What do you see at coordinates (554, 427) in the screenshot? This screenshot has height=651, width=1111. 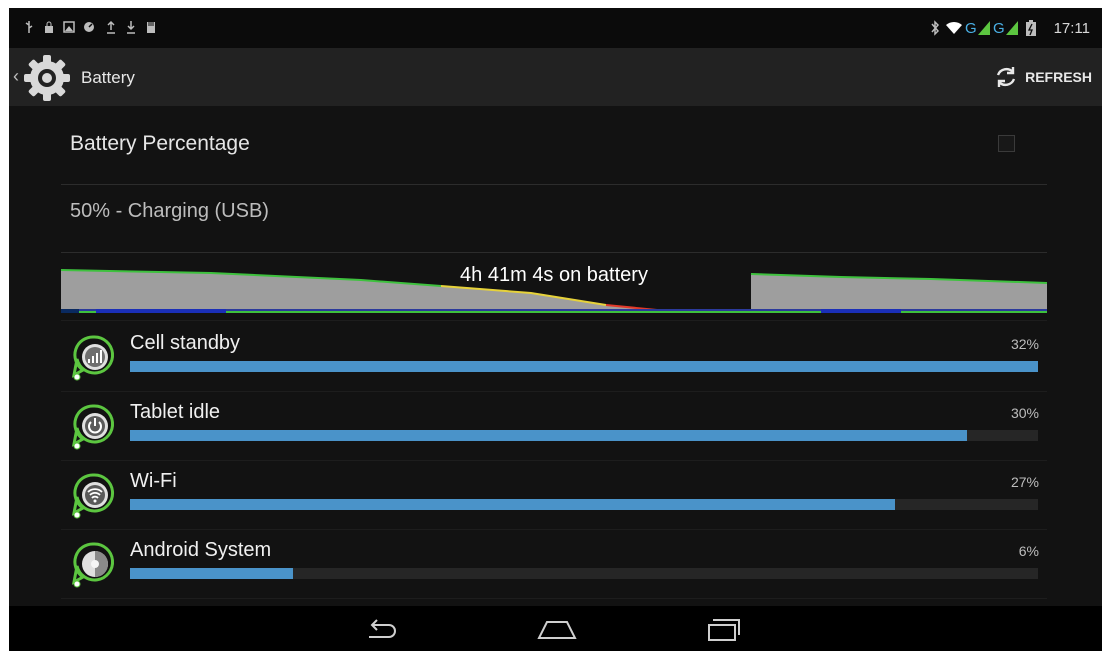 I see `usage-item-tablet-idle: Tablet idle 30%` at bounding box center [554, 427].